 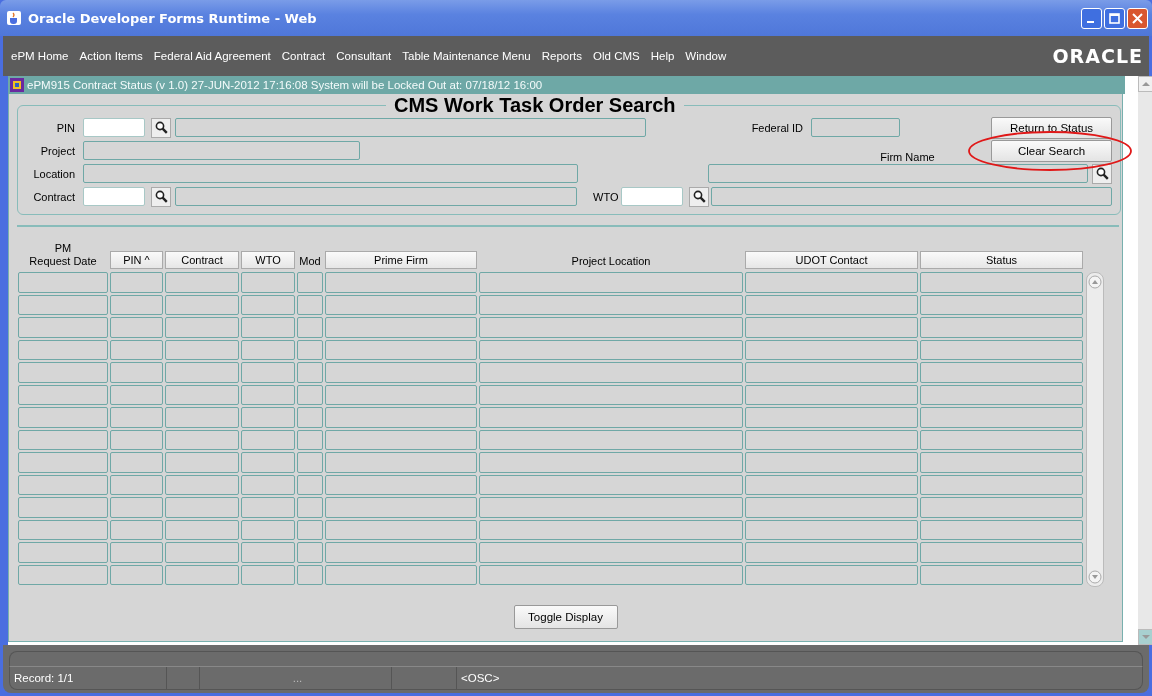 I want to click on column-header-button: Contract, so click(x=202, y=260).